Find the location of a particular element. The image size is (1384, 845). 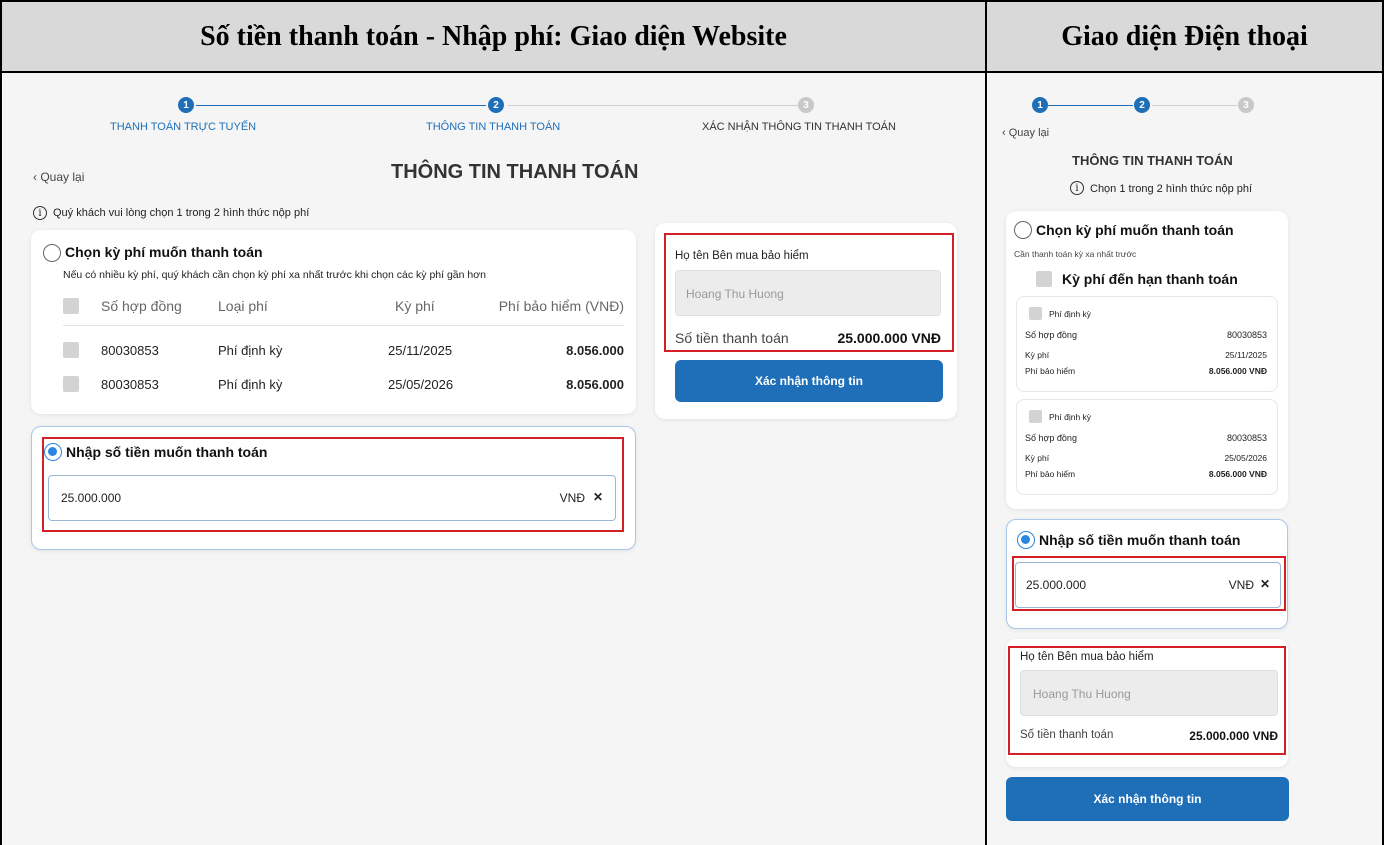

step-2-label: THÔNG TIN THANH TOÁN is located at coordinates (493, 127).